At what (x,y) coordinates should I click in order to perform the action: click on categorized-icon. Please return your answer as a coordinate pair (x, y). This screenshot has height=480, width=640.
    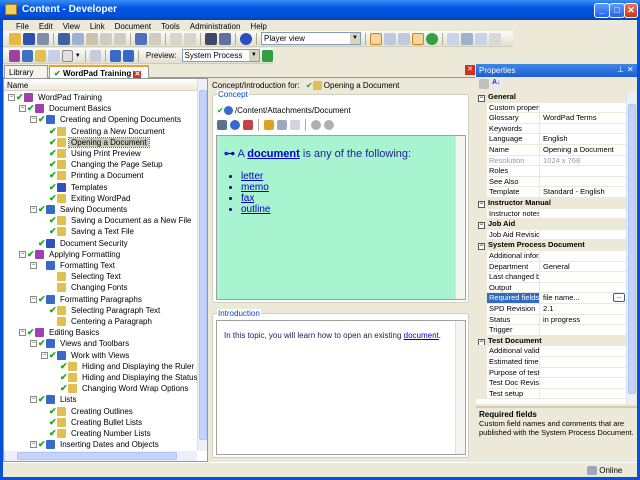
    Looking at the image, I should click on (484, 84).